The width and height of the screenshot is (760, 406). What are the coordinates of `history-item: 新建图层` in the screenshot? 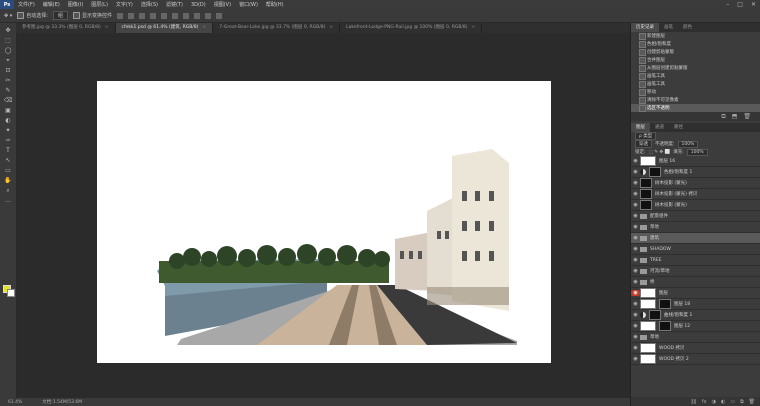 It's located at (695, 36).